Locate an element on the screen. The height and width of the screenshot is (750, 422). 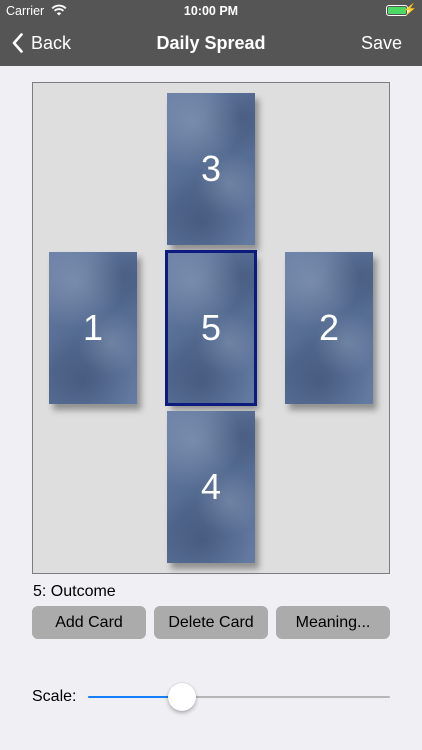
charging-icon: ⚡ is located at coordinates (410, 10).